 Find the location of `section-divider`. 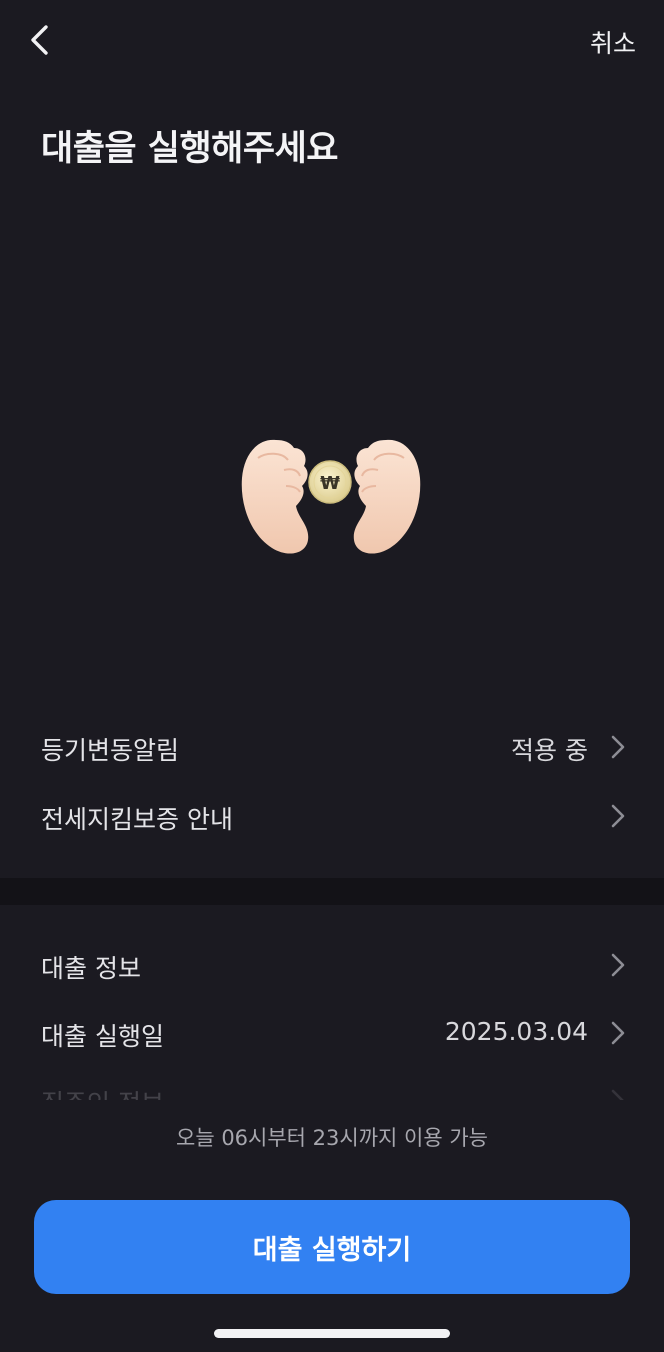

section-divider is located at coordinates (332, 891).